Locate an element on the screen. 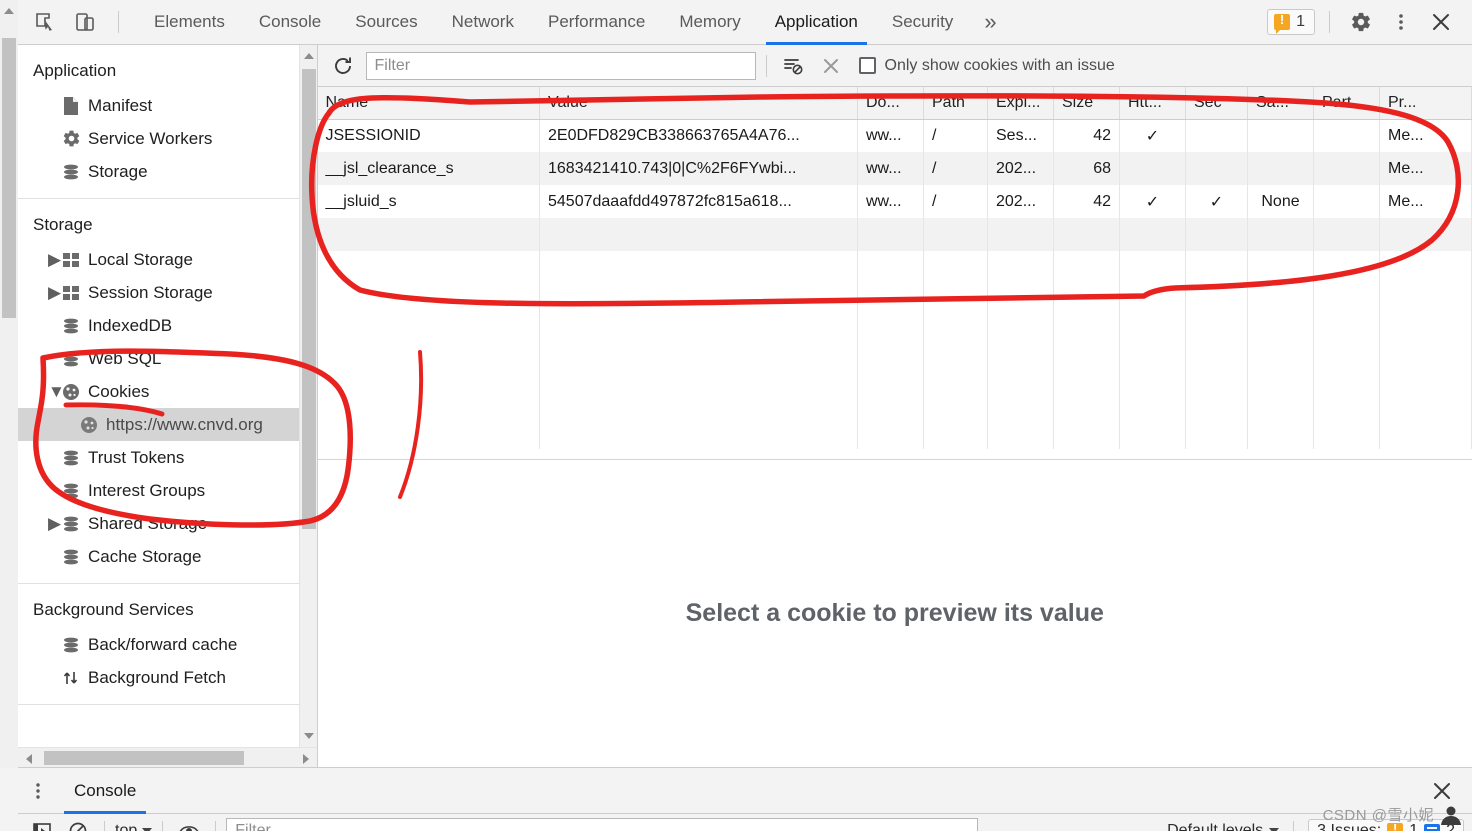  sidebar-item-label: Interest Groups is located at coordinates (147, 490).